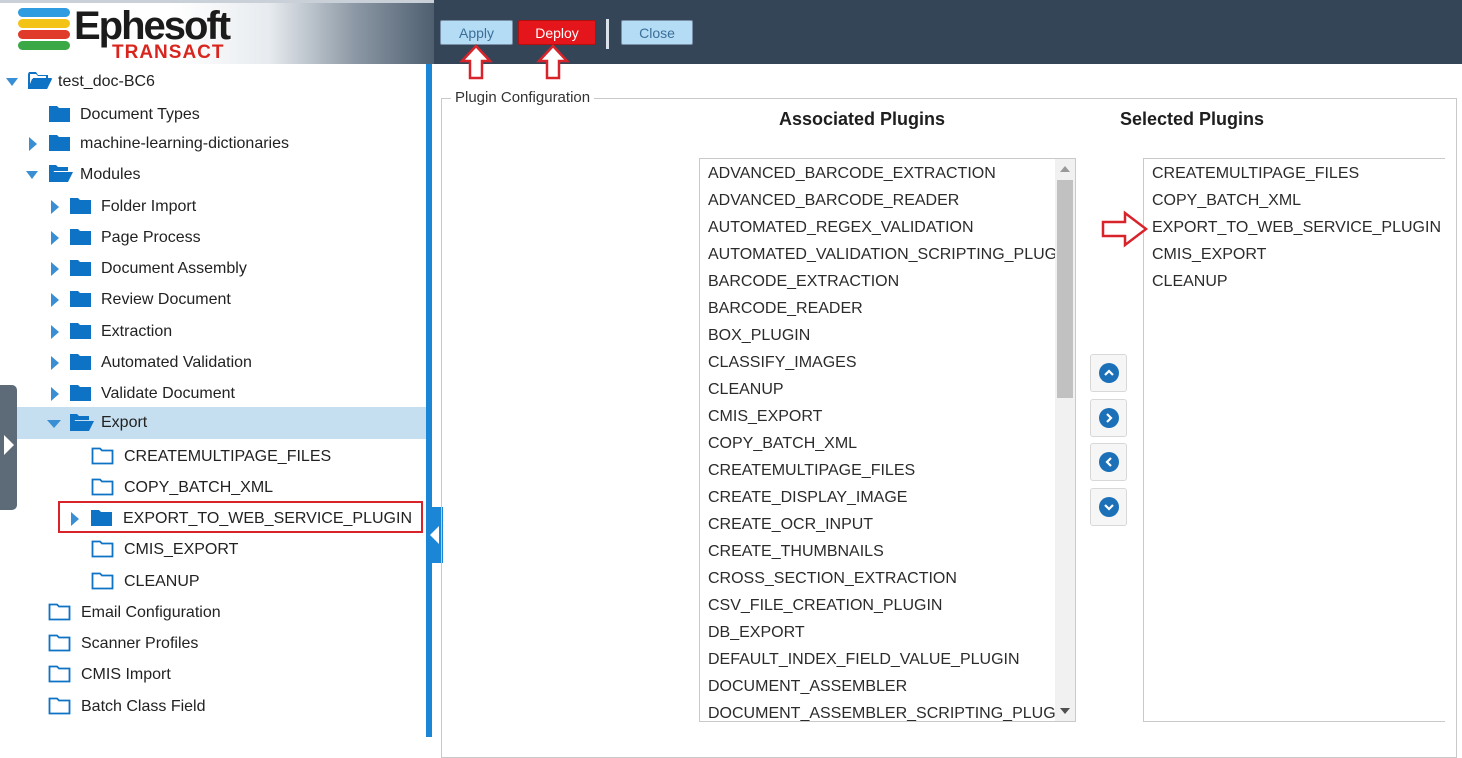 Image resolution: width=1462 pixels, height=758 pixels. Describe the element at coordinates (1255, 173) in the screenshot. I see `selected-plugin-item: CREATEMULTIPAGE_FILES` at that location.